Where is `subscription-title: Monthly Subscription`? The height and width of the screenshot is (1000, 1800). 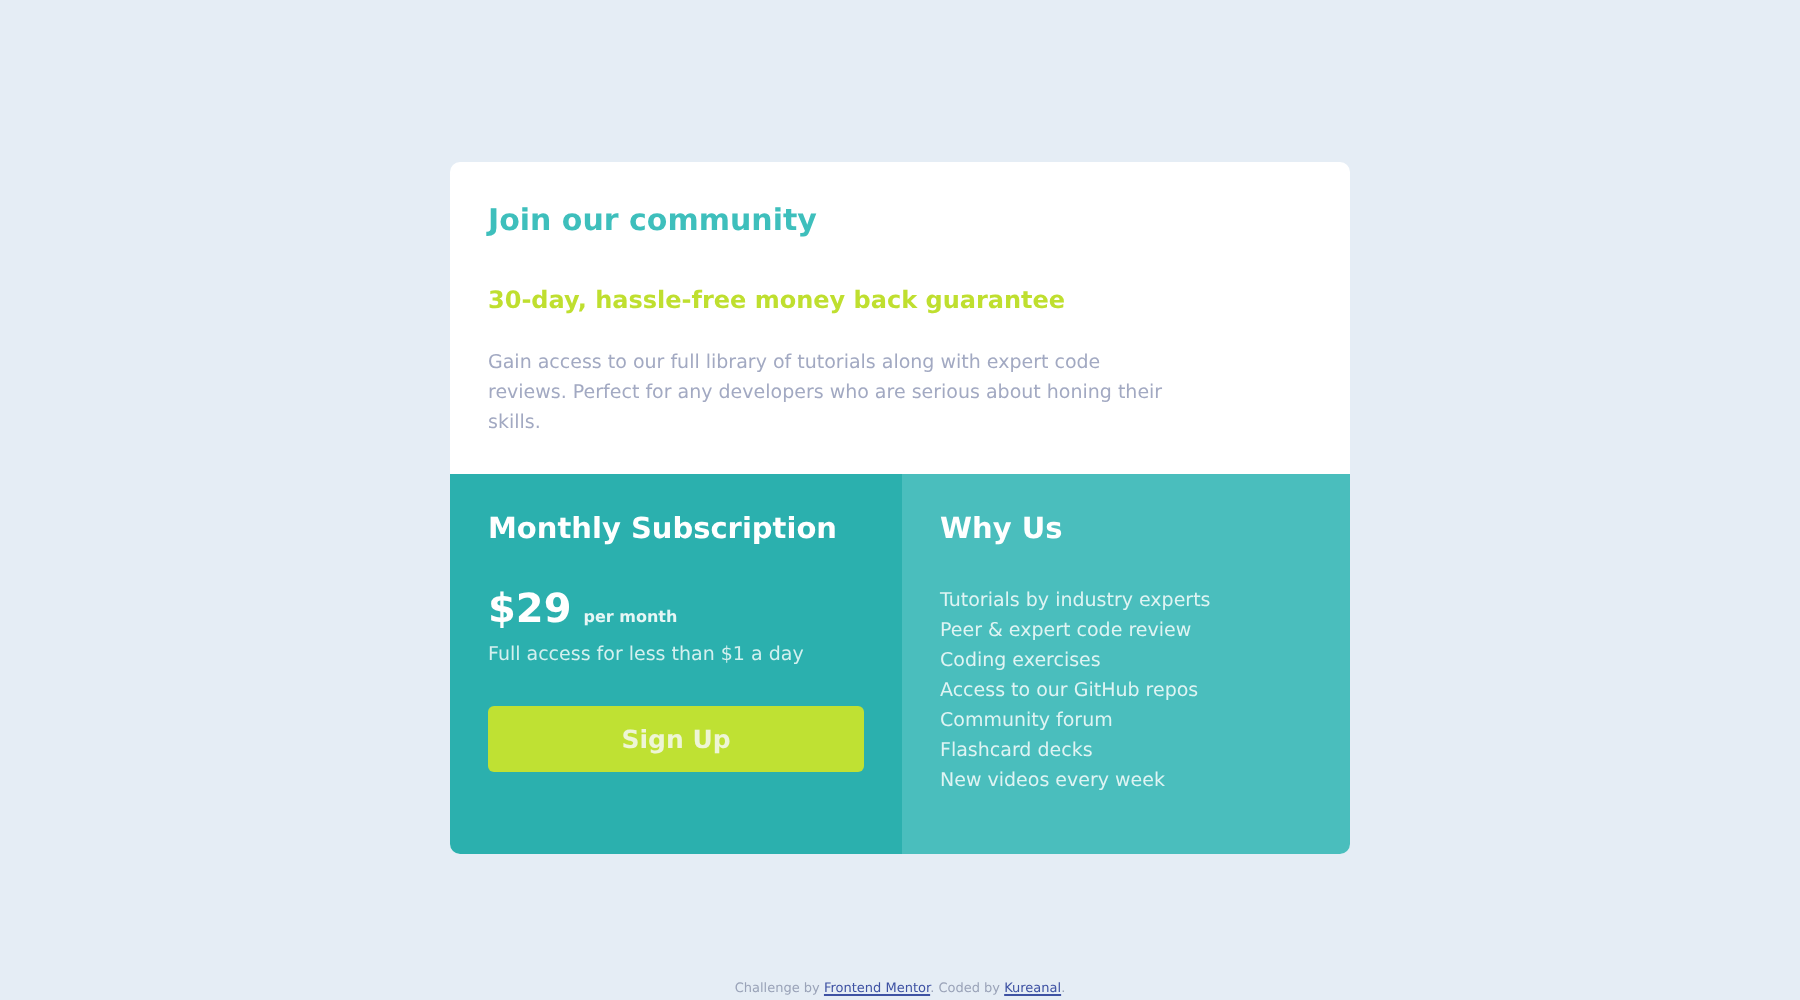
subscription-title: Monthly Subscription is located at coordinates (663, 530).